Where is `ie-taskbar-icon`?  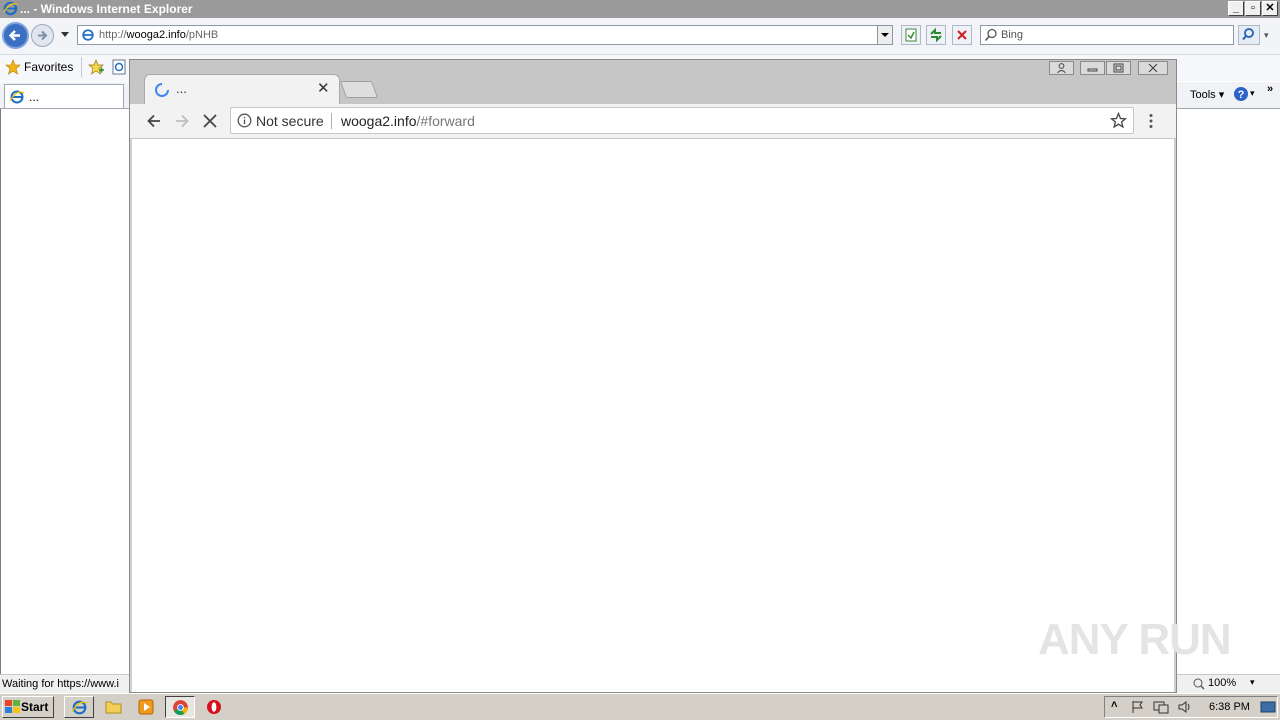 ie-taskbar-icon is located at coordinates (79, 707).